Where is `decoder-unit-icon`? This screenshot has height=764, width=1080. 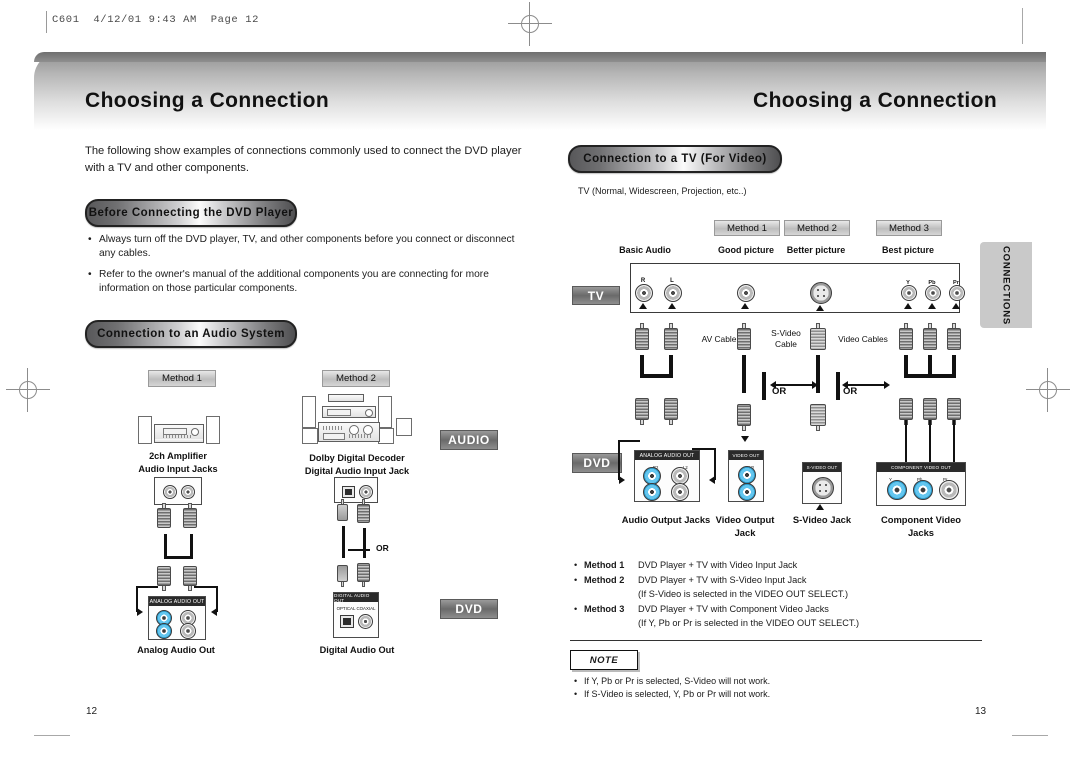
decoder-unit-icon is located at coordinates (349, 432).